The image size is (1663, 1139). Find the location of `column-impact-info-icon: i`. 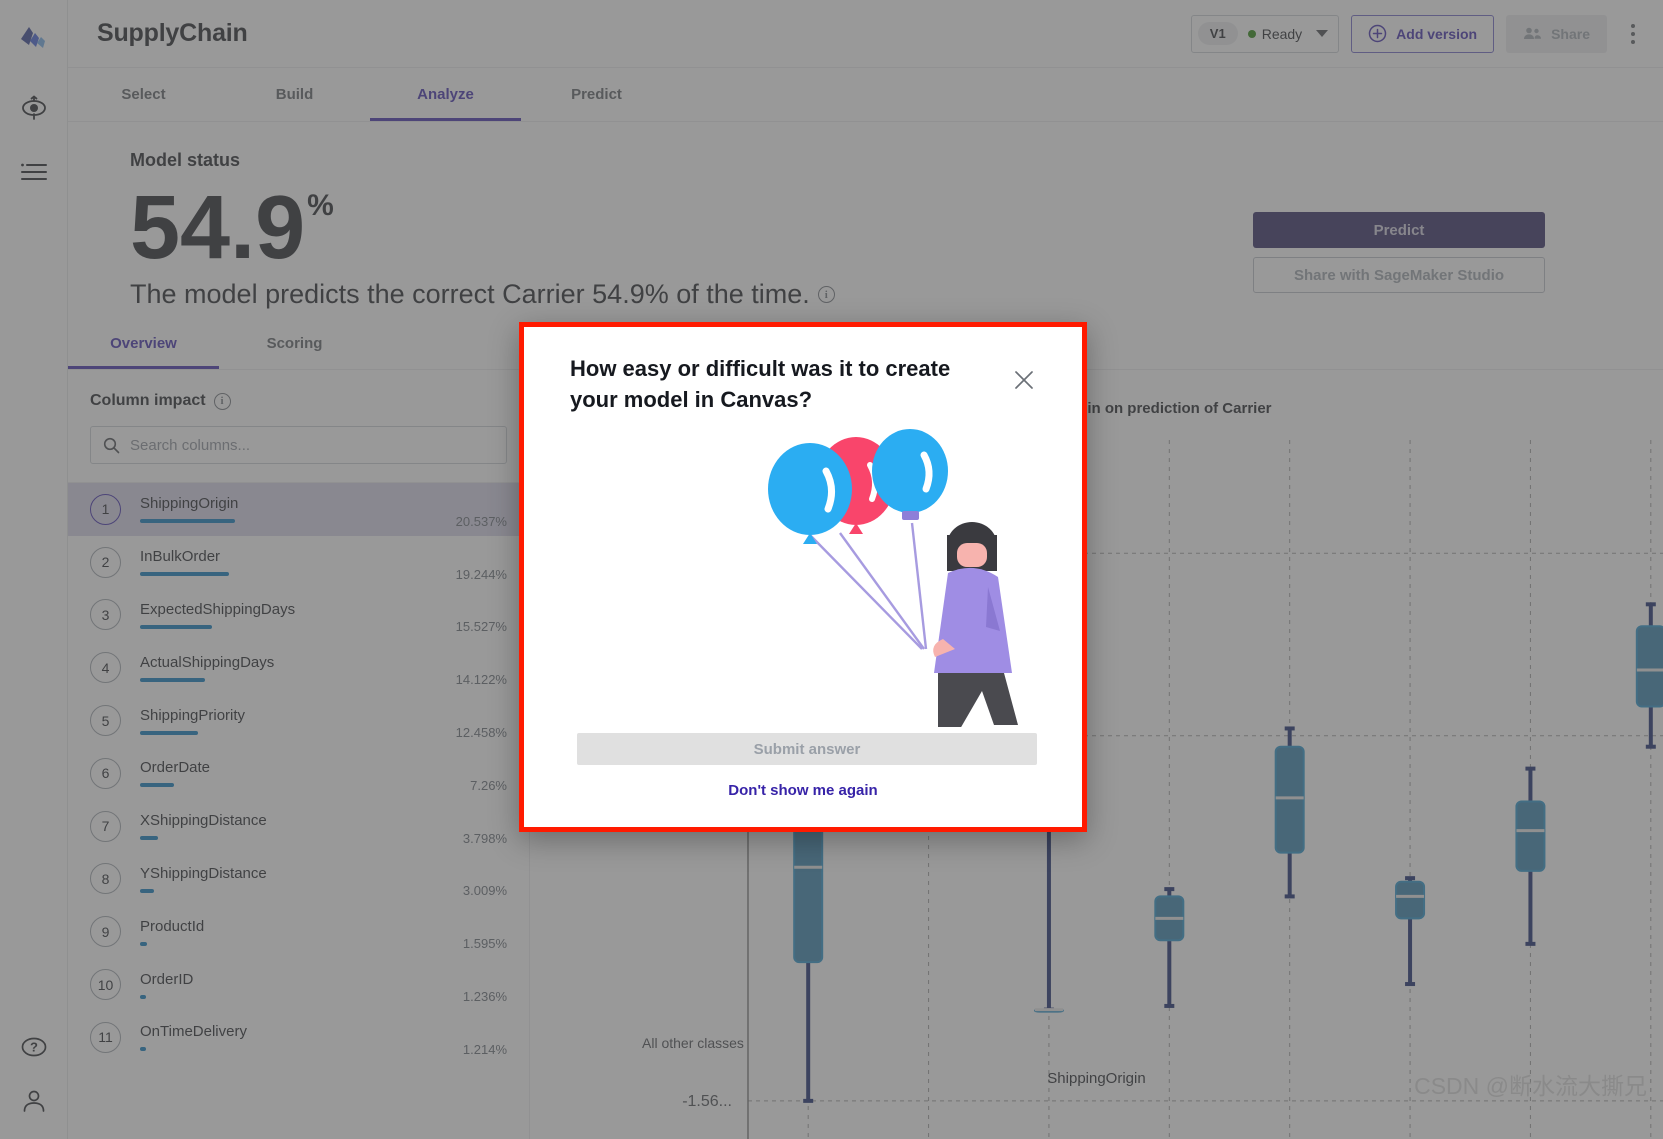

column-impact-info-icon: i is located at coordinates (222, 401).